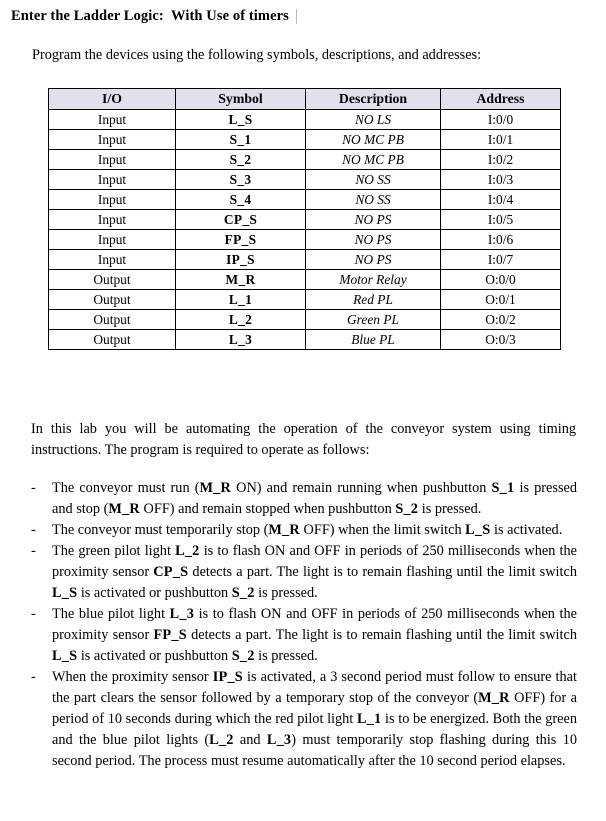 The width and height of the screenshot is (606, 821). I want to click on table-row: Input CP_S NO PS I:0/5, so click(304, 219).